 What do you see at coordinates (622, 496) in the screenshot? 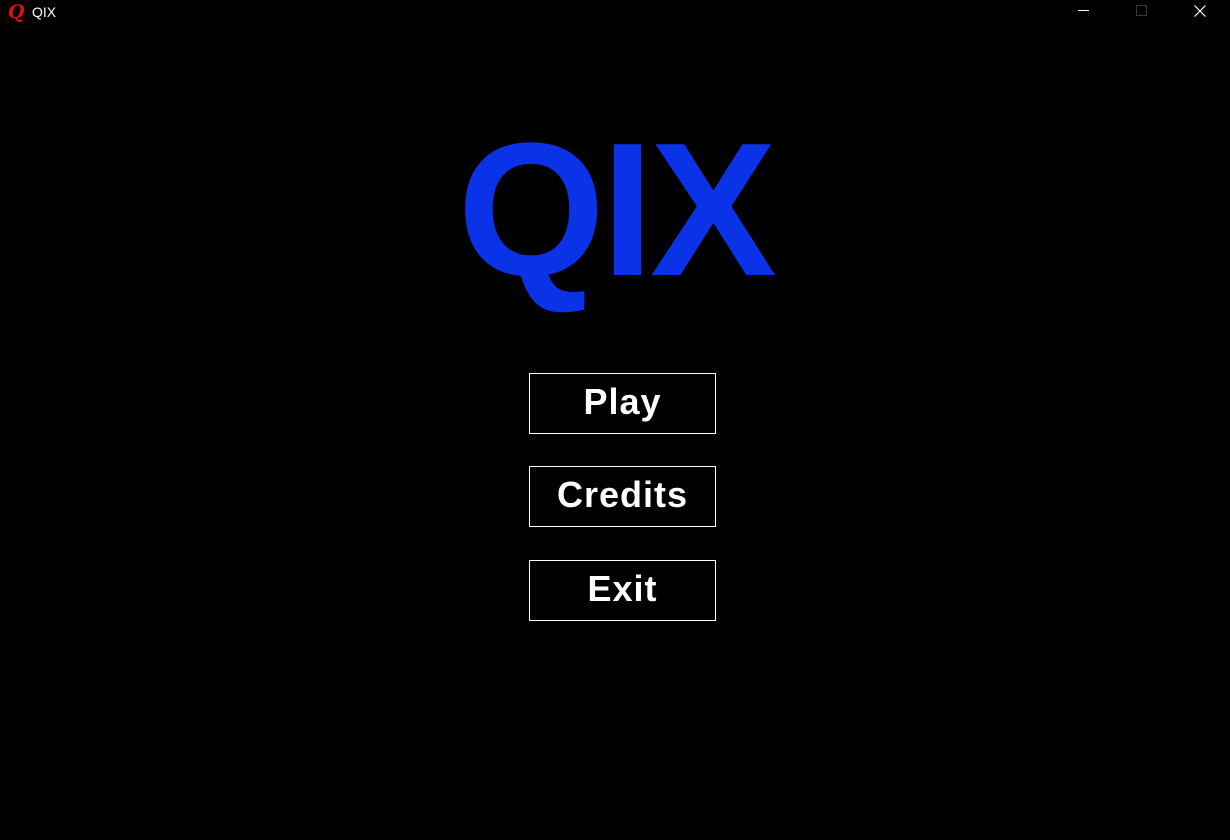
I see `credits-button: Credits` at bounding box center [622, 496].